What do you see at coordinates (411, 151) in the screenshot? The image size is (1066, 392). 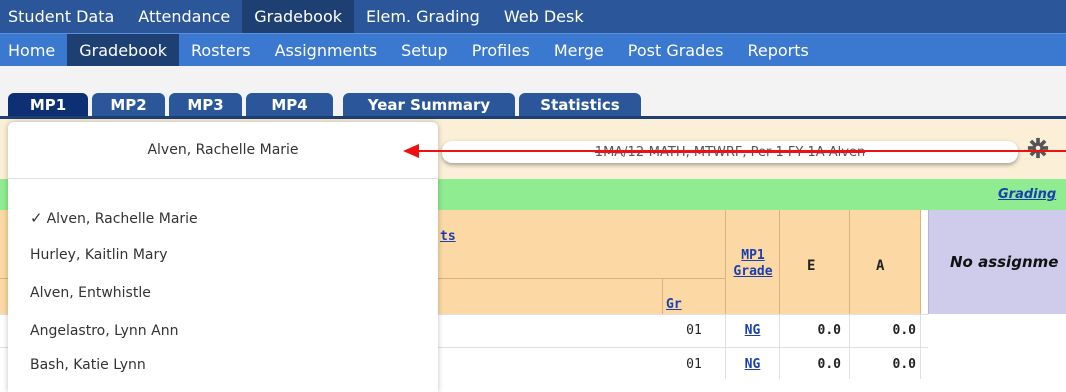 I see `annotation-arrow-icon` at bounding box center [411, 151].